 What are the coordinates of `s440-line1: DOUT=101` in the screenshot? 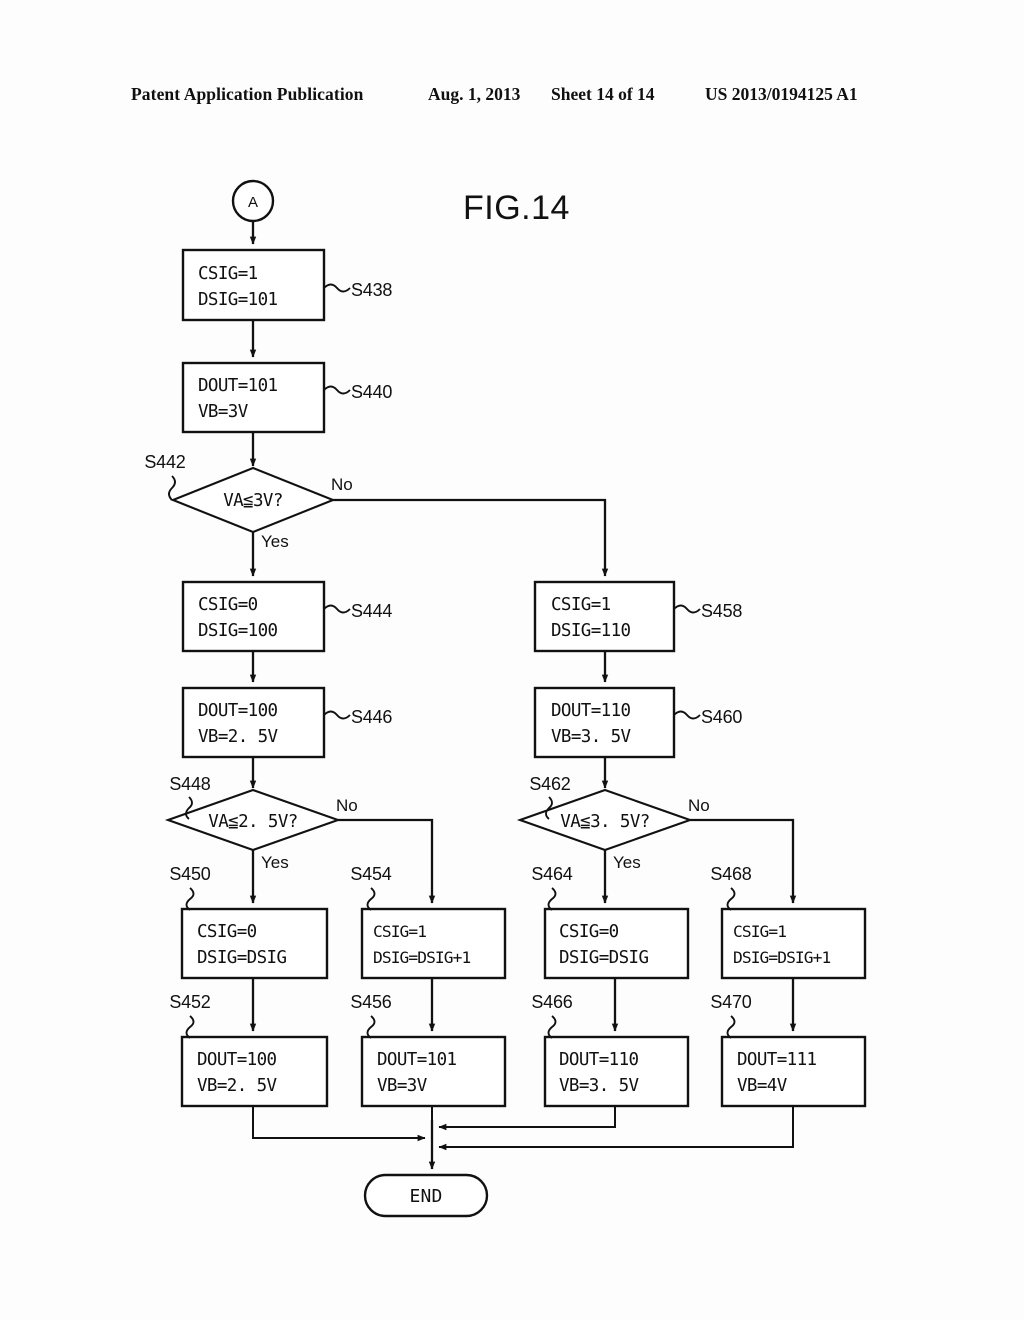 It's located at (238, 386).